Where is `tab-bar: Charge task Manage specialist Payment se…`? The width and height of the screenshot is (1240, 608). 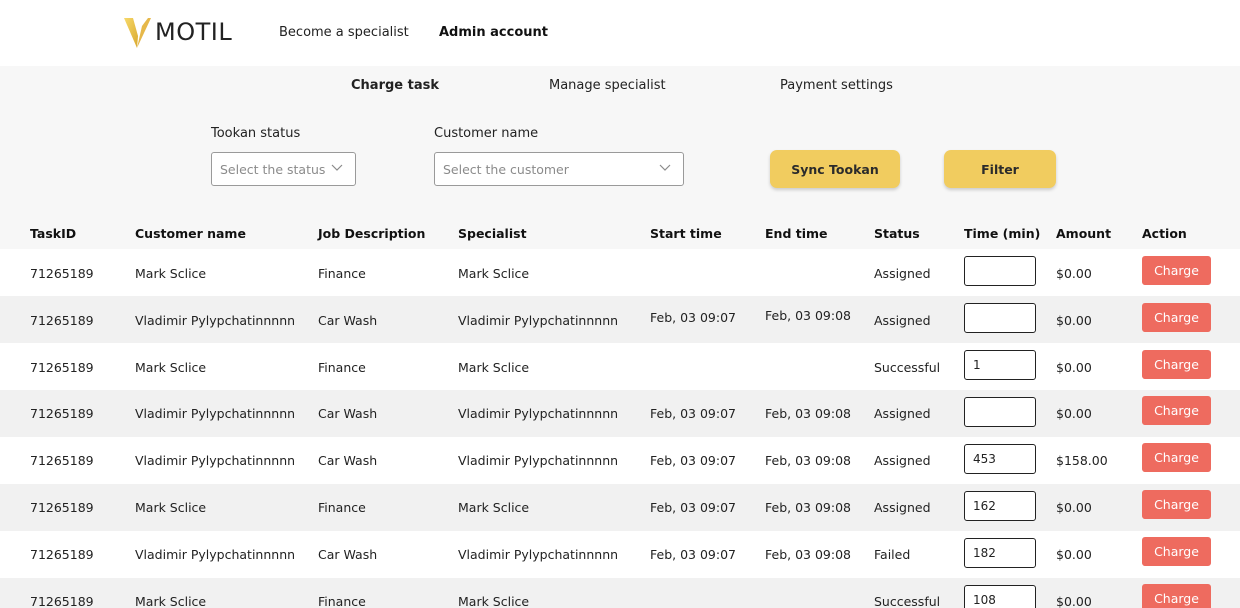 tab-bar: Charge task Manage specialist Payment se… is located at coordinates (620, 88).